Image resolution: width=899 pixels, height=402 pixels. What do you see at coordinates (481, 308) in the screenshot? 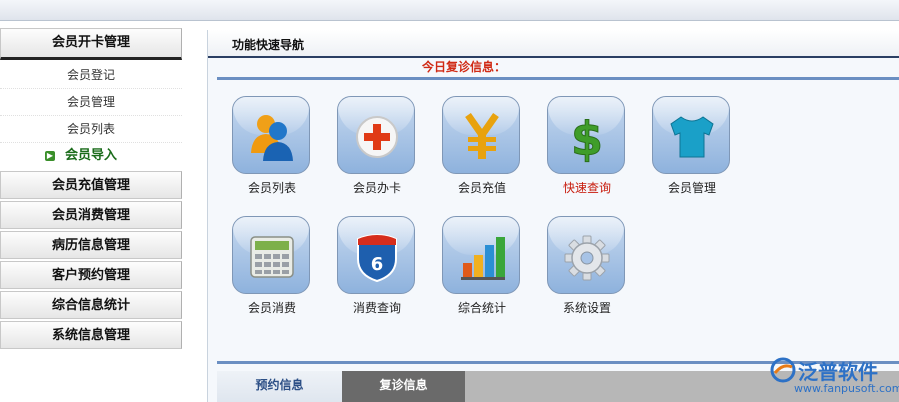
I see `shortcut-label: 综合统计` at bounding box center [481, 308].